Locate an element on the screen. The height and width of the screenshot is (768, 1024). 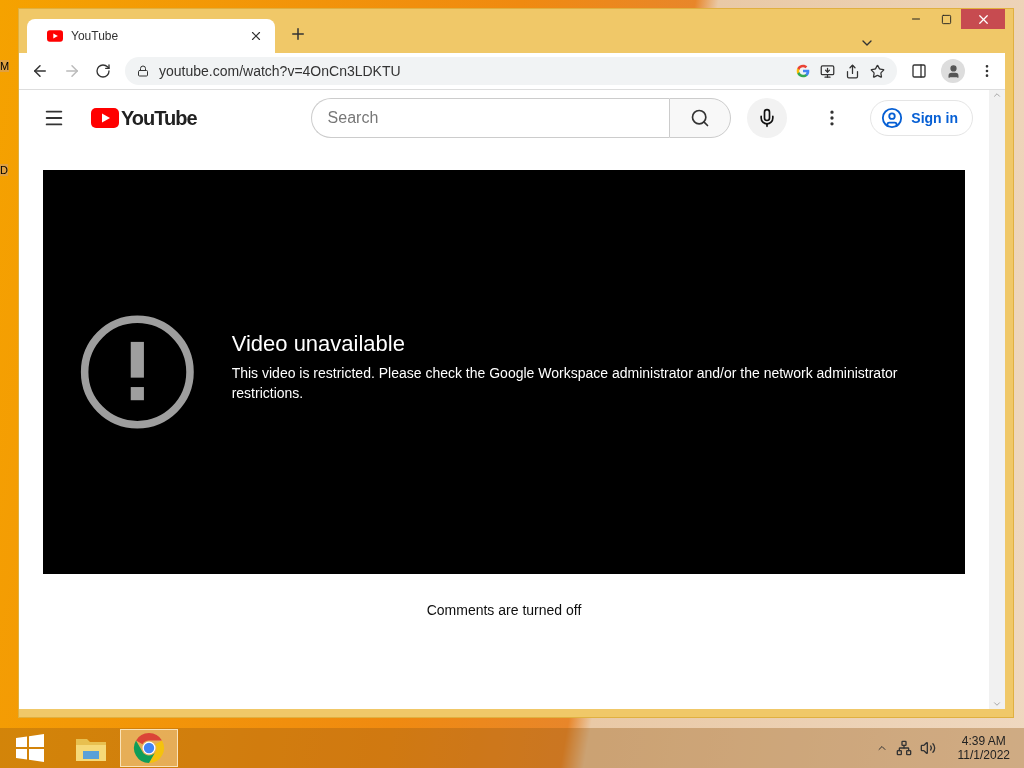
search-button is located at coordinates (699, 118).